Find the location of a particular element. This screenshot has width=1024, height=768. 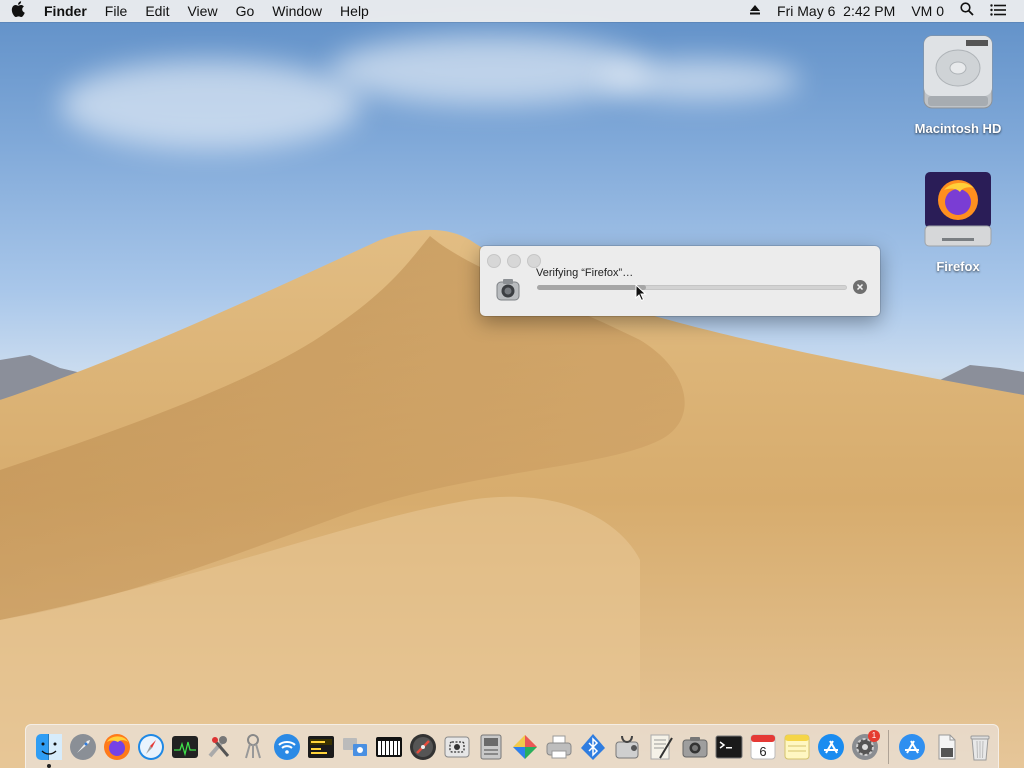

menu-edit: Edit is located at coordinates (157, 11).